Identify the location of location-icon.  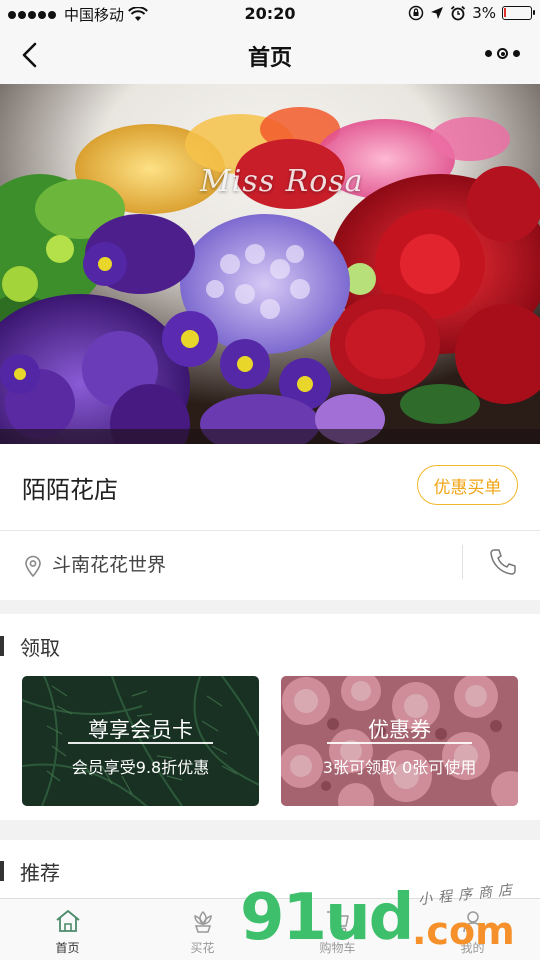
(437, 13).